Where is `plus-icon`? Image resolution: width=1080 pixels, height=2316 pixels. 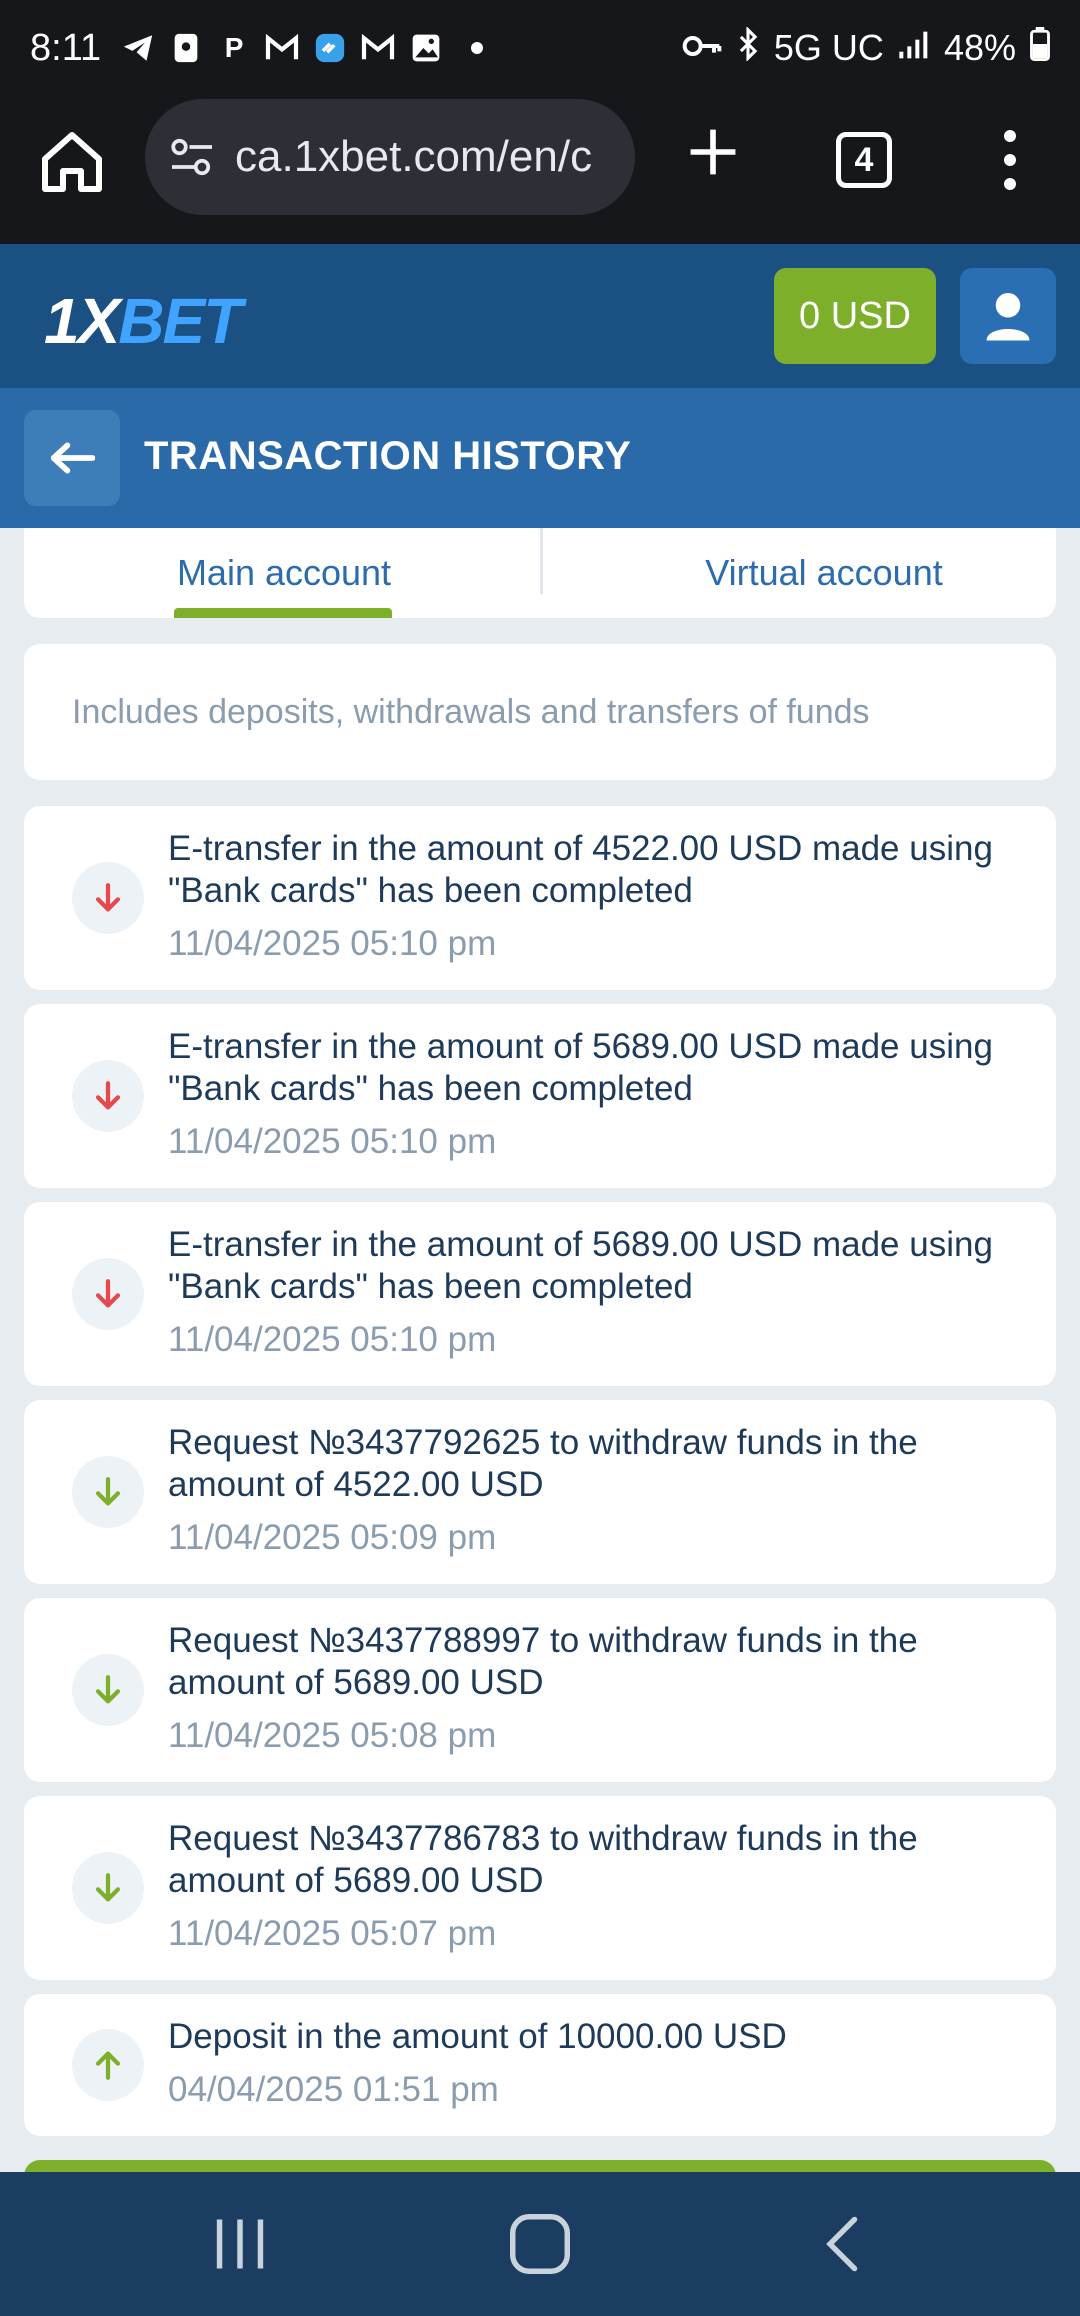 plus-icon is located at coordinates (713, 152).